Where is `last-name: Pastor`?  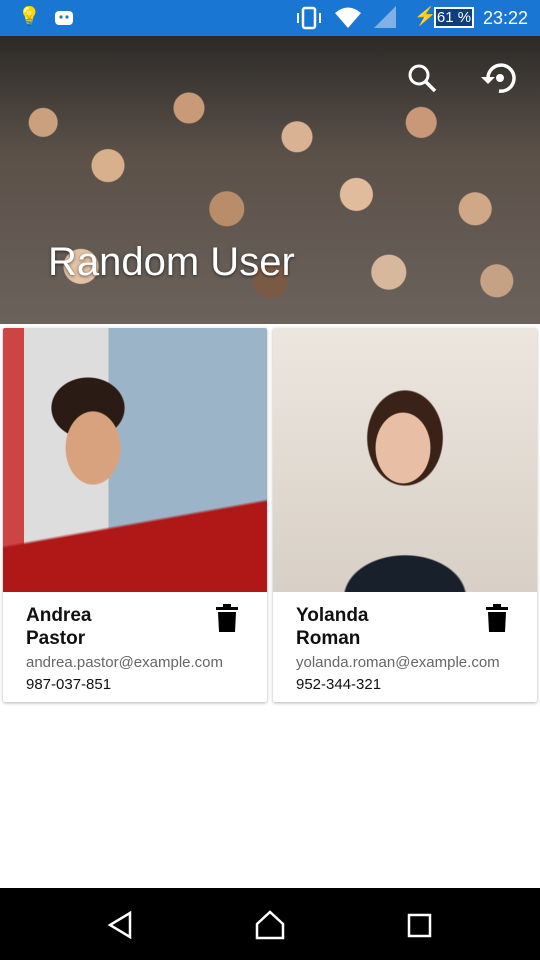
last-name: Pastor is located at coordinates (56, 638).